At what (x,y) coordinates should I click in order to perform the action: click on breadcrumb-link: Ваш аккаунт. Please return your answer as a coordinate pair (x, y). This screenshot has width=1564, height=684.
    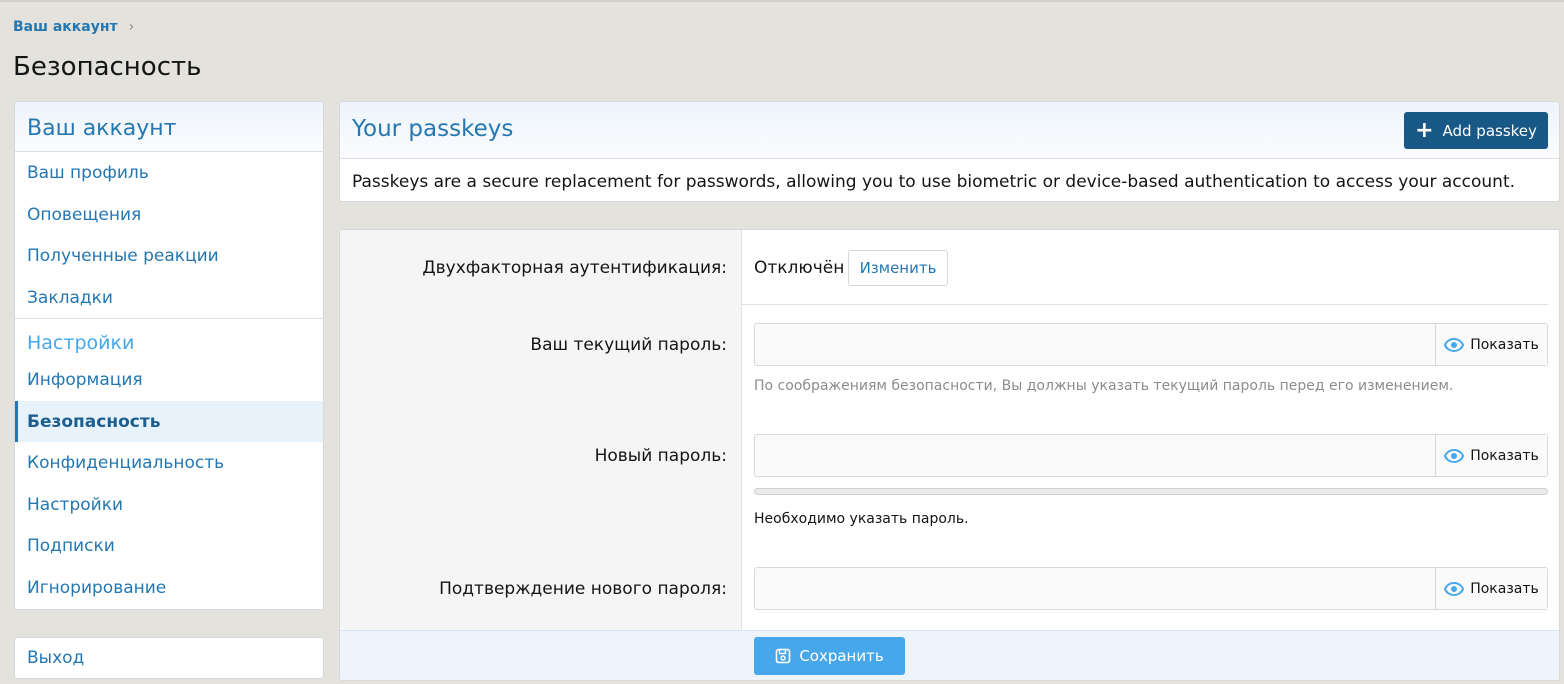
    Looking at the image, I should click on (65, 27).